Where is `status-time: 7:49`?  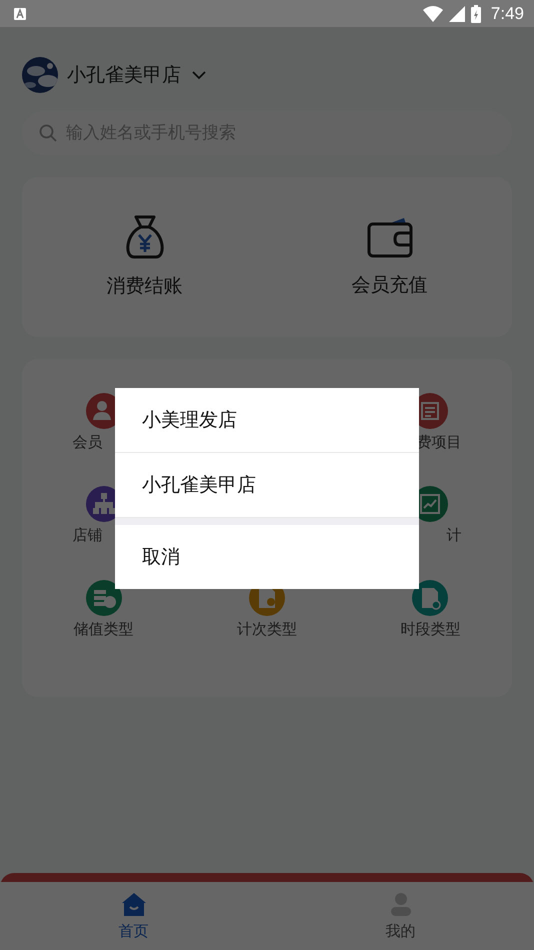 status-time: 7:49 is located at coordinates (507, 14).